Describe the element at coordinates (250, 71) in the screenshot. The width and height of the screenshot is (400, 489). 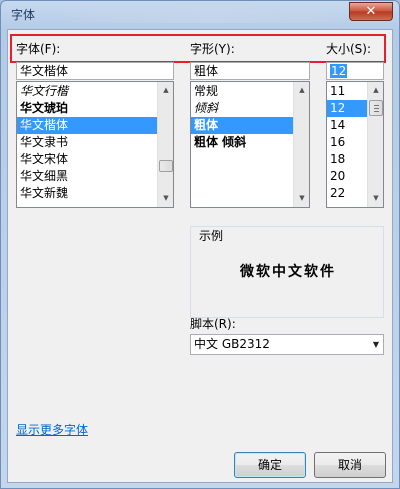
I see `style-input: 粗体` at that location.